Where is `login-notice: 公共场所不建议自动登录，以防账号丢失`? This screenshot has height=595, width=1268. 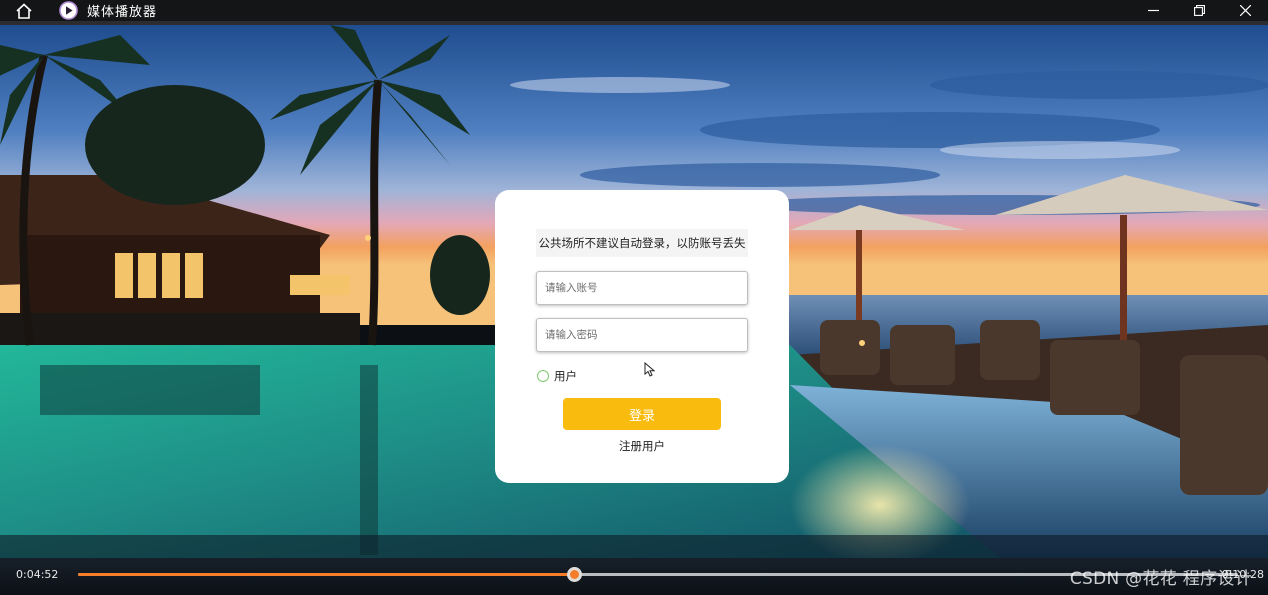
login-notice: 公共场所不建议自动登录，以防账号丢失 is located at coordinates (642, 243).